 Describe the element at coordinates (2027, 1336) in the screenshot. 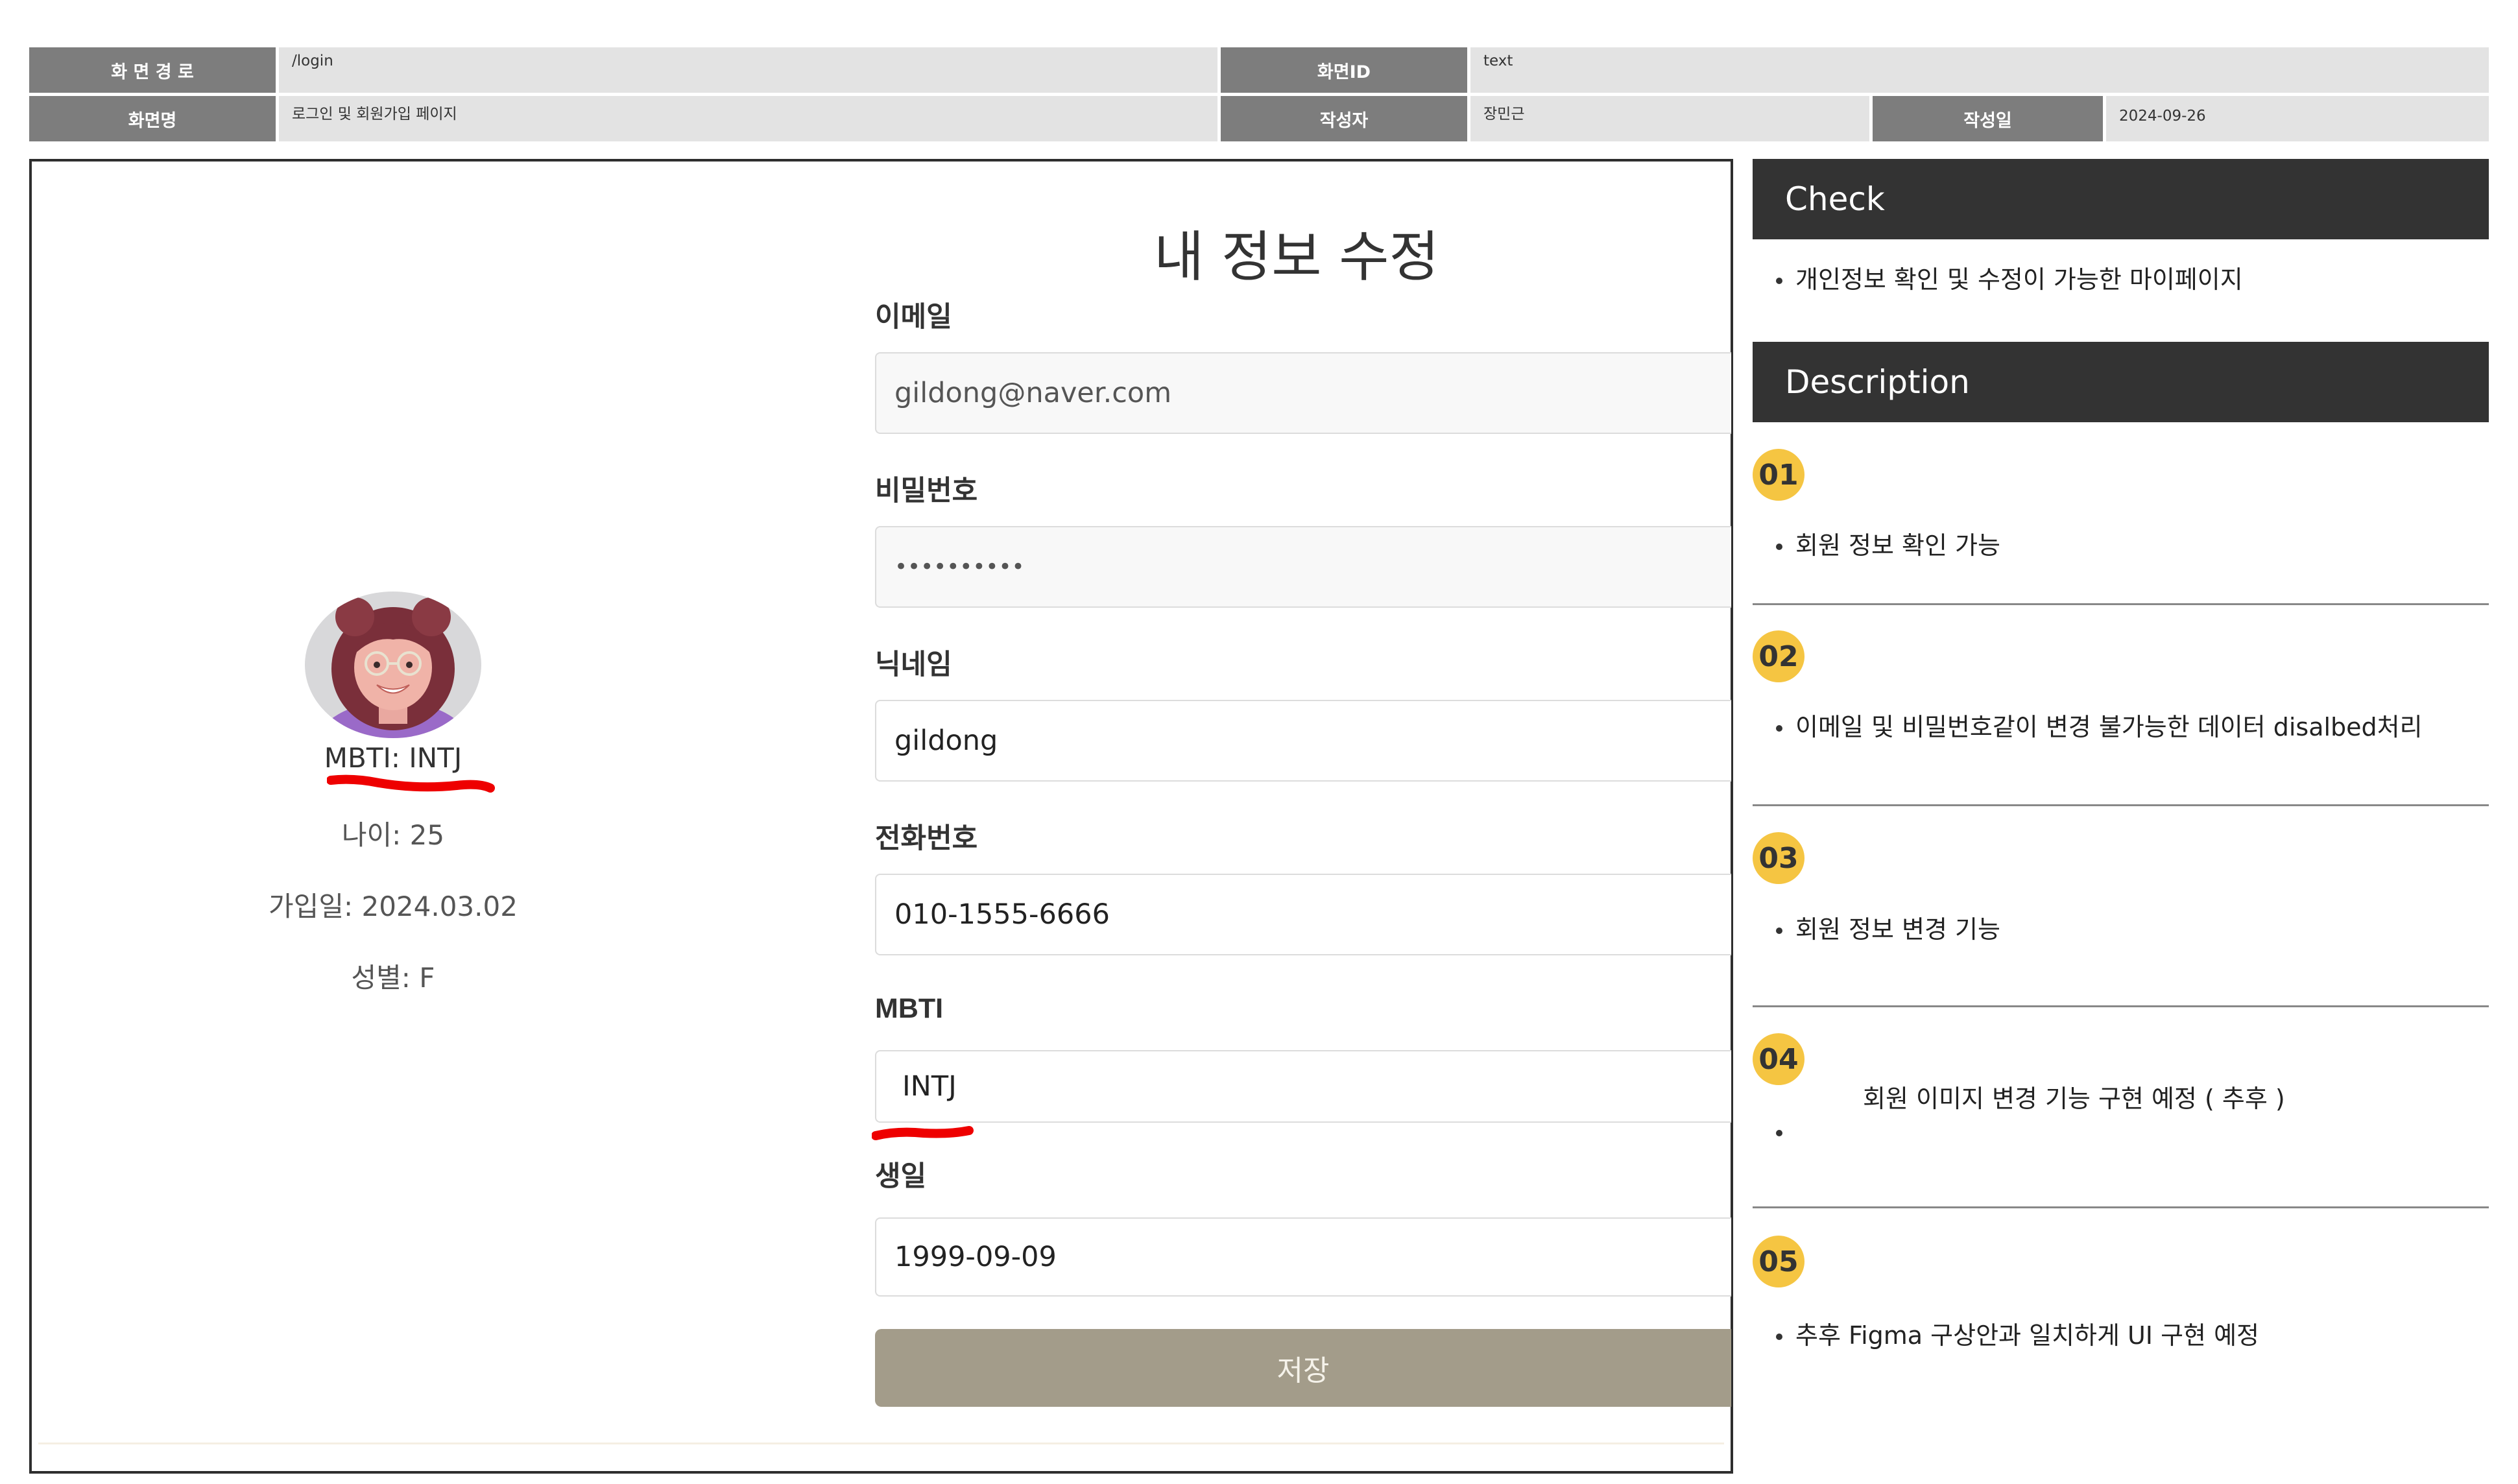

I see `description-item: 추후 Figma 구상안과 일치하게 UI 구현 예정` at that location.